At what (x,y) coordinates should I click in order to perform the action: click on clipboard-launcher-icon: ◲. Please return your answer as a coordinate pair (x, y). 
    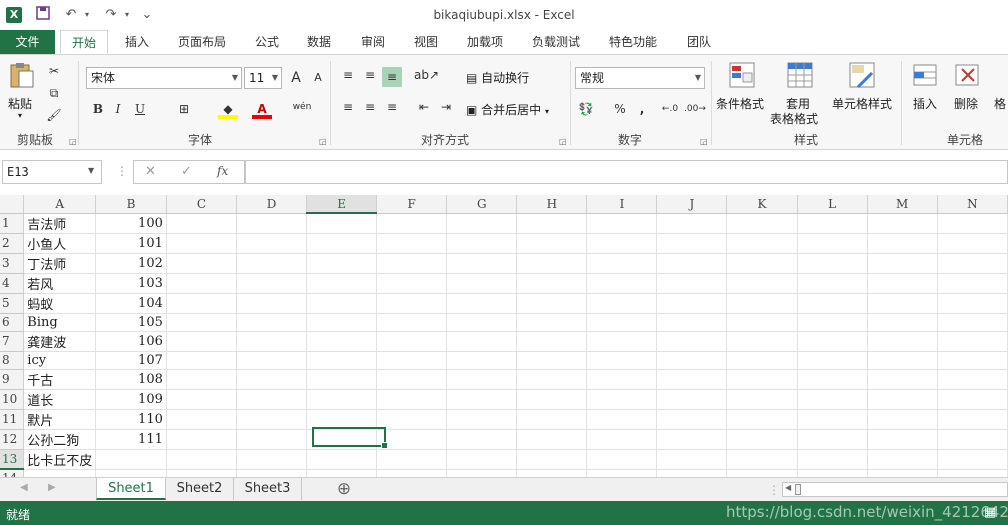
    Looking at the image, I should click on (73, 141).